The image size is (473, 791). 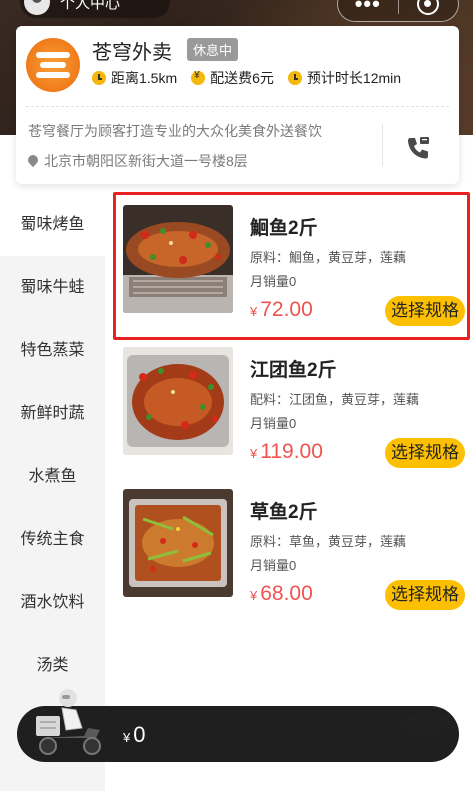 I want to click on price-amount: 68.00, so click(x=286, y=593).